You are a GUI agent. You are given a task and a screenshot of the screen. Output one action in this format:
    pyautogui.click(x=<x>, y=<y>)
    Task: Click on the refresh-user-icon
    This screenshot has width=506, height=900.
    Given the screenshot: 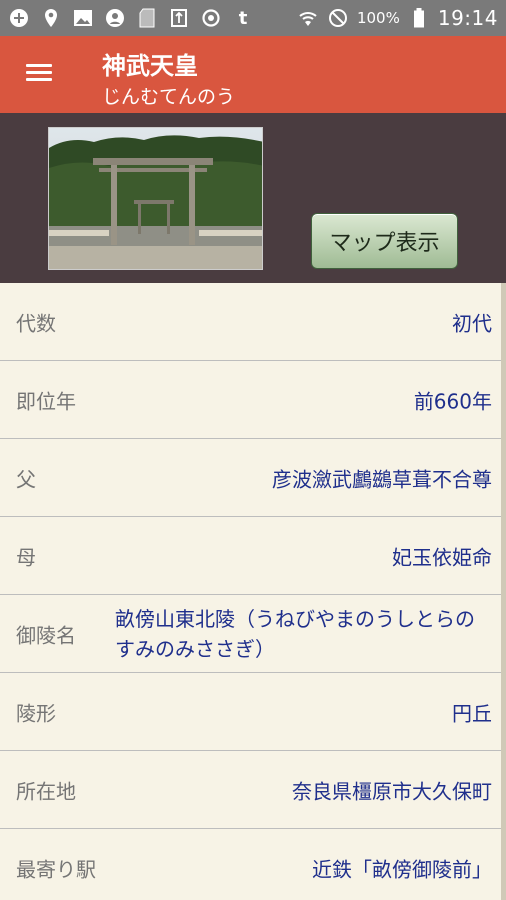 What is the action you would take?
    pyautogui.click(x=115, y=18)
    